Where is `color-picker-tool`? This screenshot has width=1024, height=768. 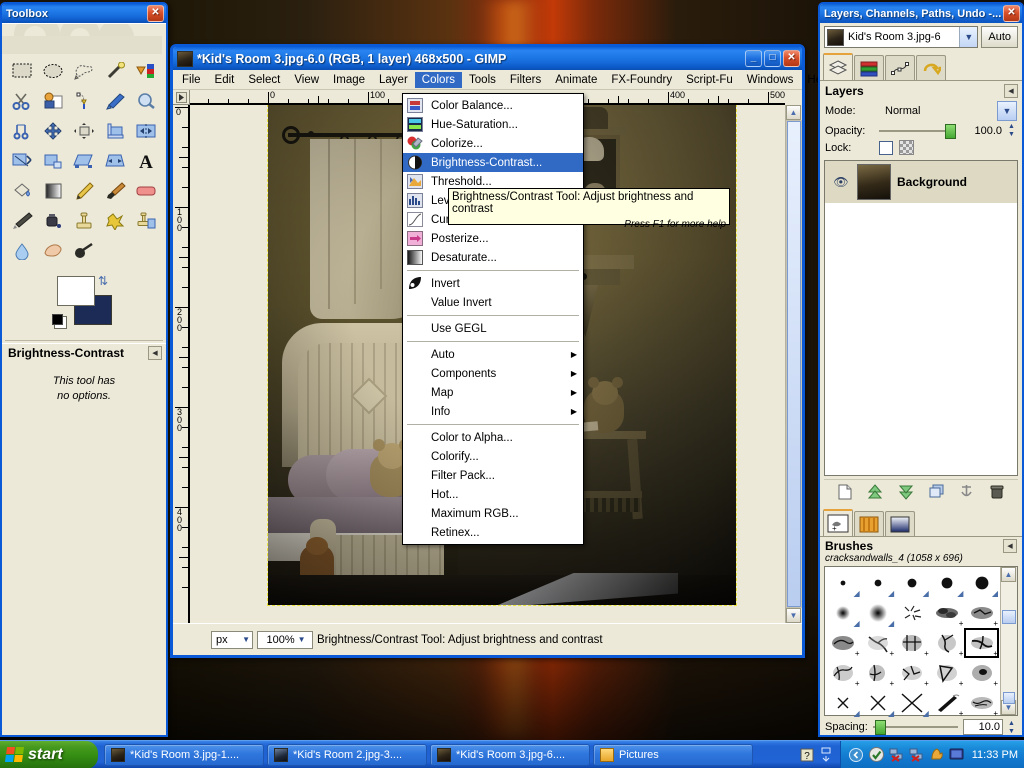
color-picker-tool is located at coordinates (115, 101).